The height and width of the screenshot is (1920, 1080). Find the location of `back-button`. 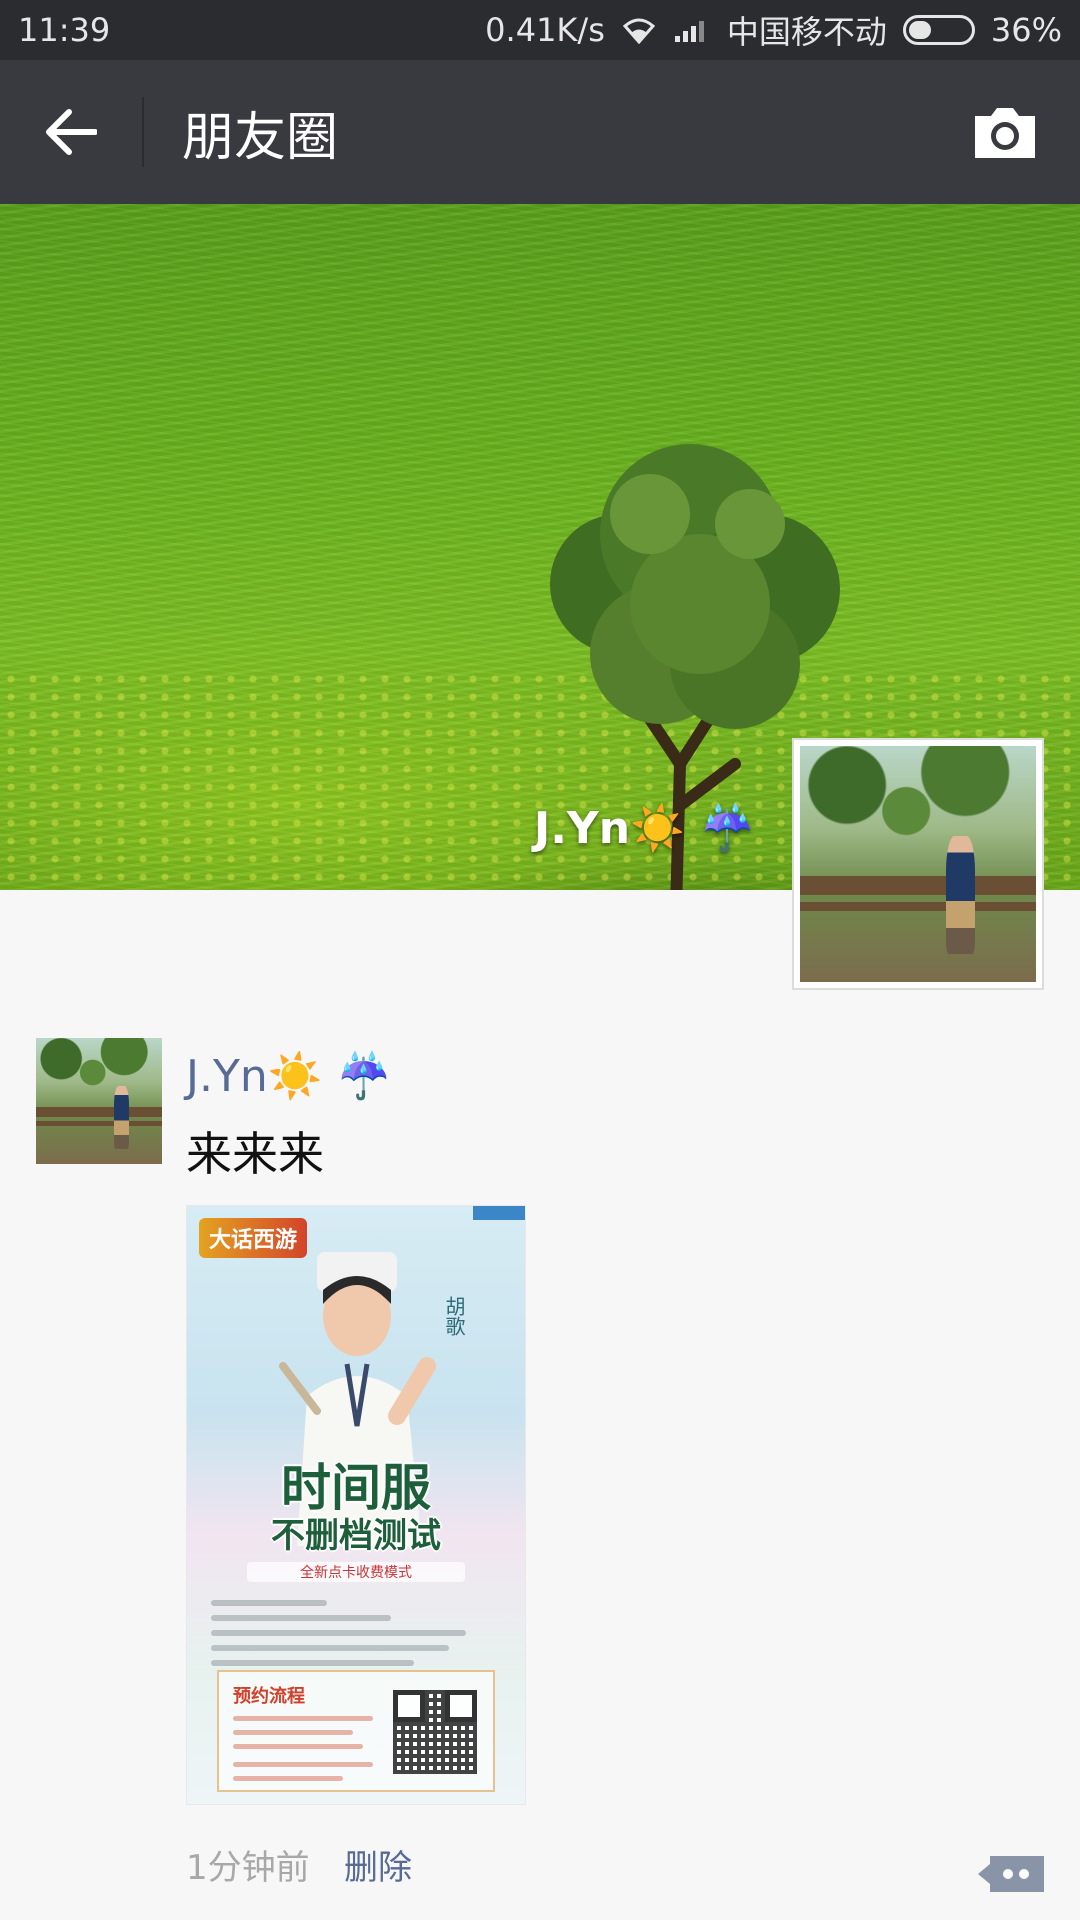

back-button is located at coordinates (71, 132).